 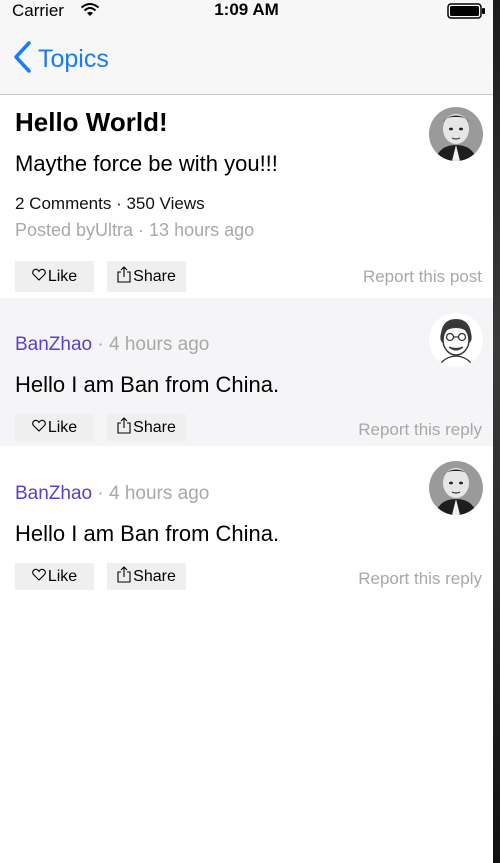 What do you see at coordinates (110, 203) in the screenshot?
I see `post-stats: 2 Comments · 350 Views` at bounding box center [110, 203].